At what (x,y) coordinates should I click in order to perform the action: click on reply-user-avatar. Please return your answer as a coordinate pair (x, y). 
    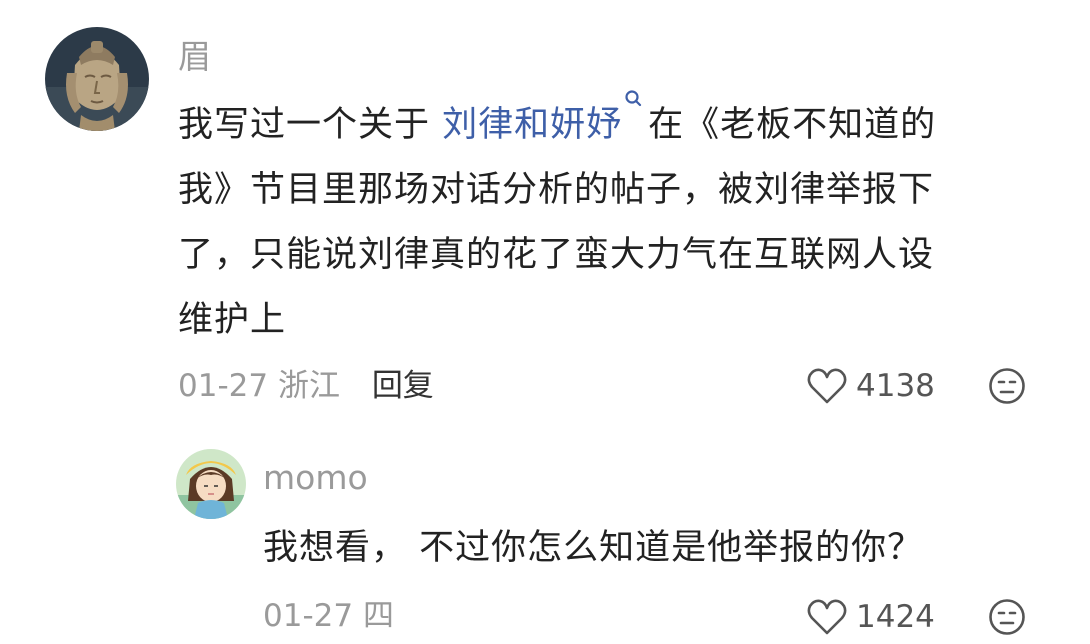
    Looking at the image, I should click on (211, 484).